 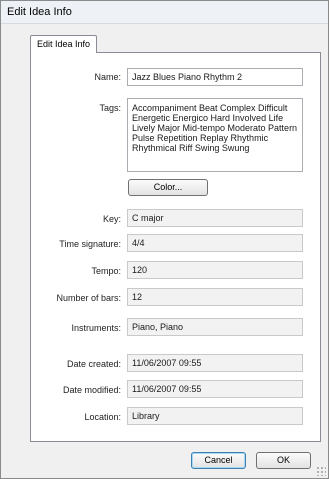 What do you see at coordinates (215, 243) in the screenshot?
I see `time-signature-field: 4/4` at bounding box center [215, 243].